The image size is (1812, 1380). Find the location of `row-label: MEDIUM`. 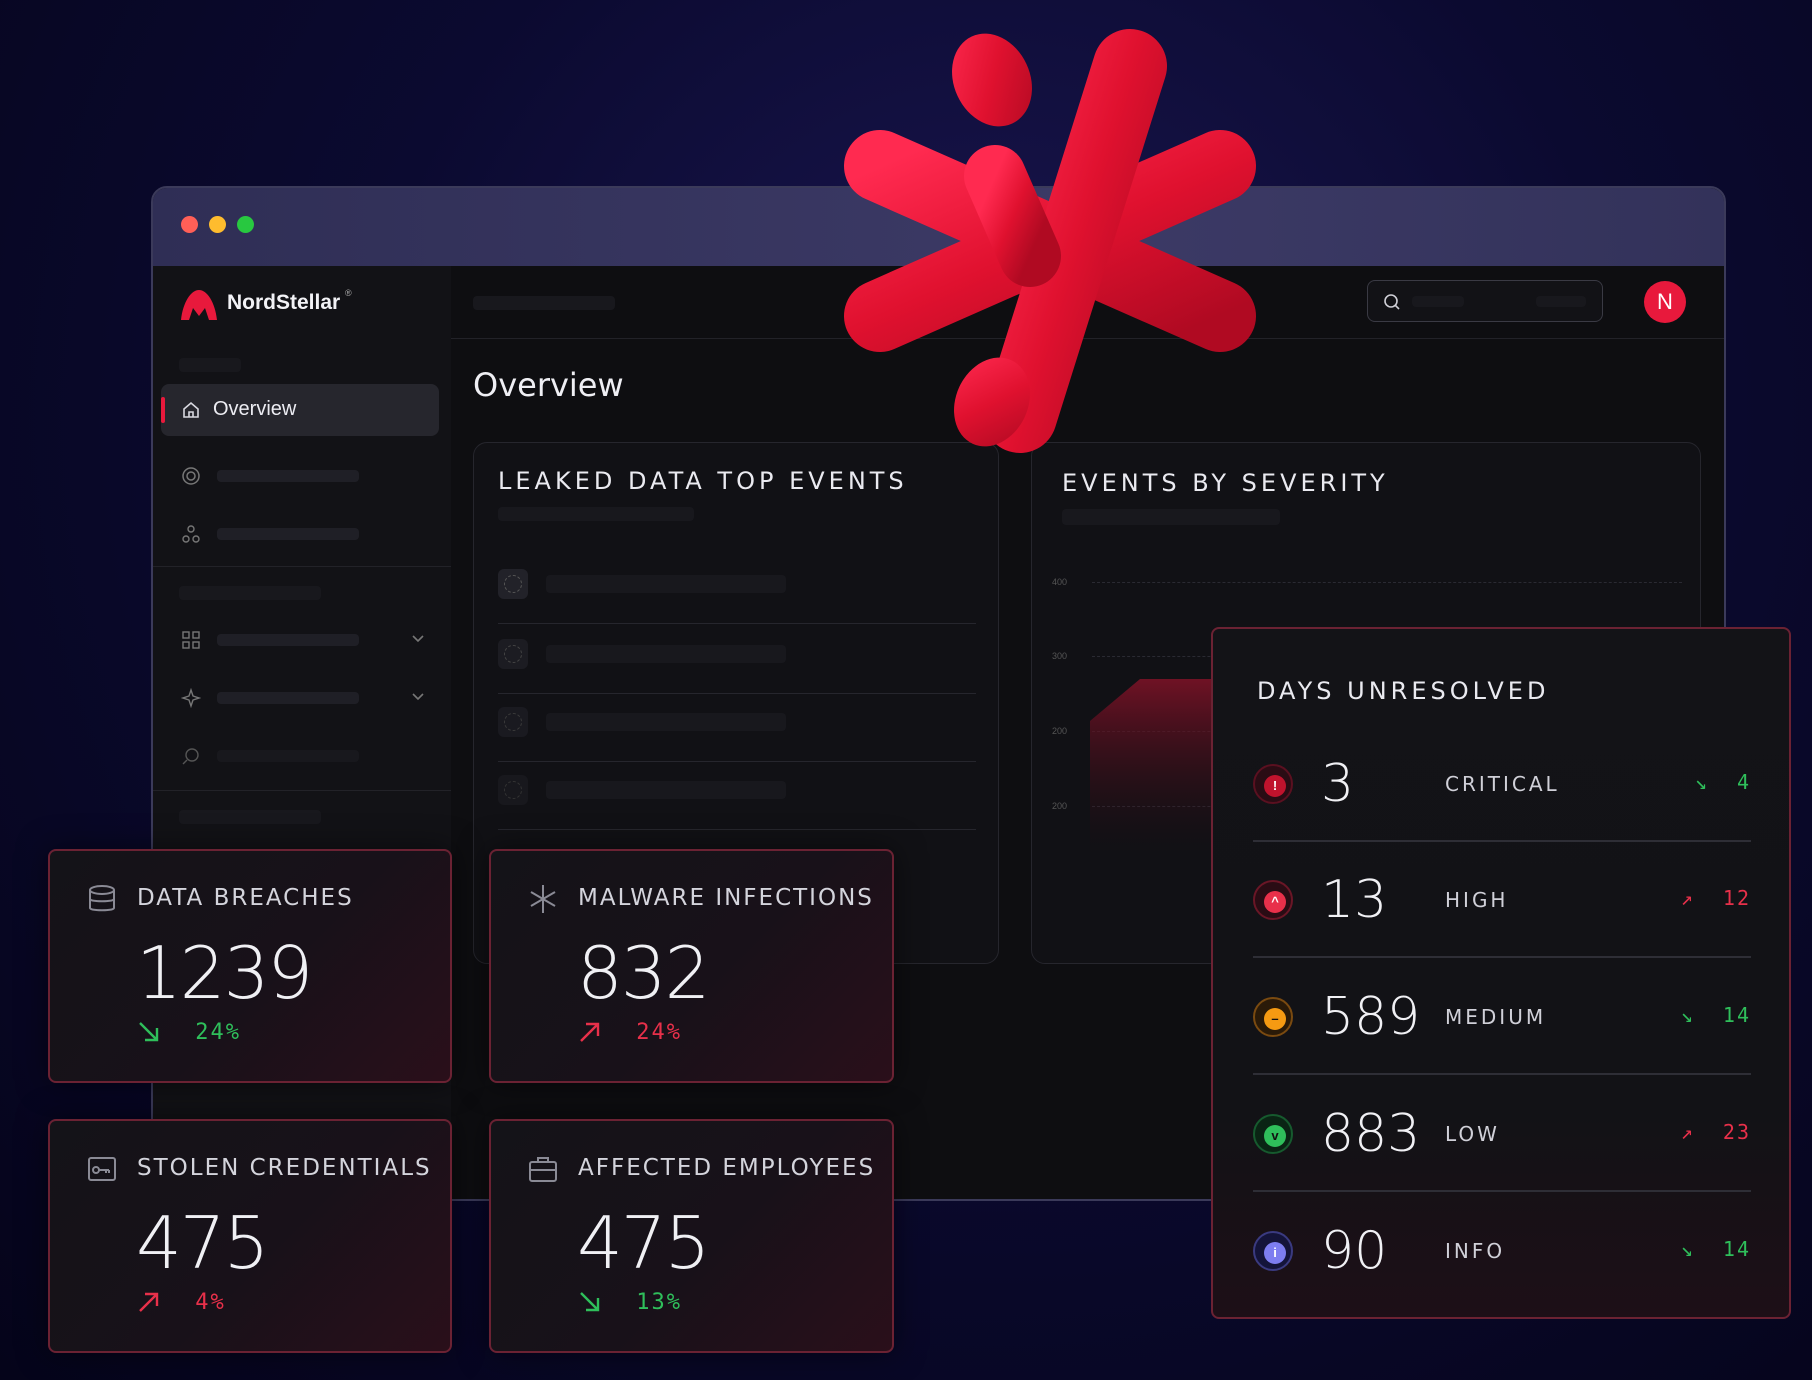

row-label: MEDIUM is located at coordinates (1496, 1017).